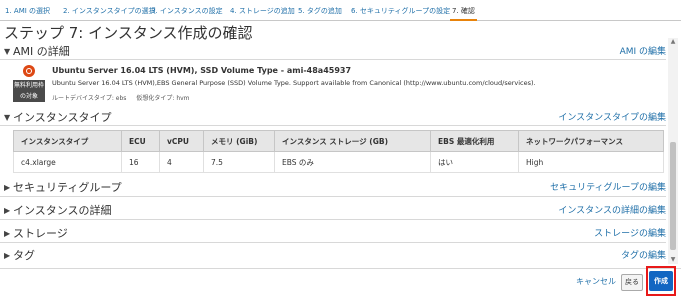 This screenshot has height=301, width=681. What do you see at coordinates (128, 33) in the screenshot?
I see `page-title: ステップ 7: インスタンス作成の確認` at bounding box center [128, 33].